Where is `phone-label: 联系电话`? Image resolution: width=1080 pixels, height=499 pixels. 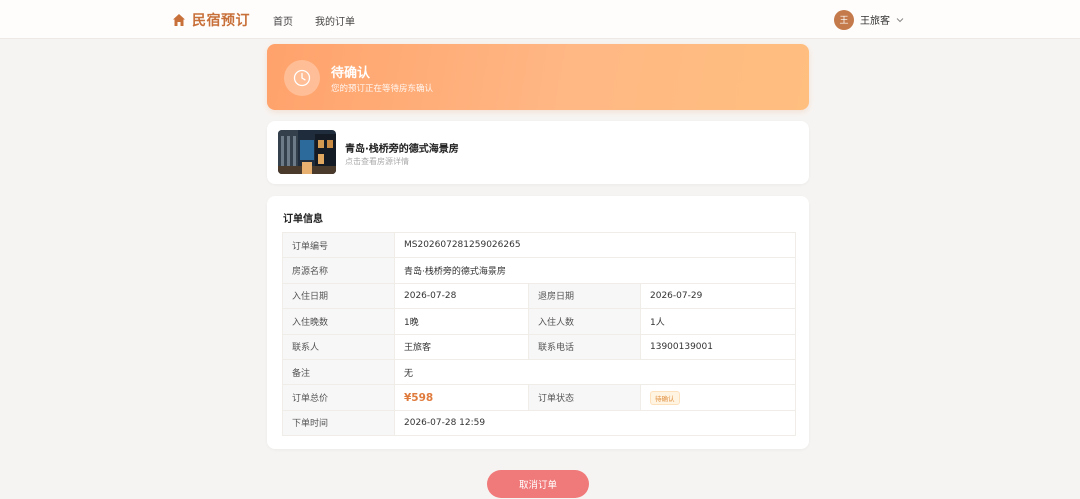 phone-label: 联系电话 is located at coordinates (584, 346).